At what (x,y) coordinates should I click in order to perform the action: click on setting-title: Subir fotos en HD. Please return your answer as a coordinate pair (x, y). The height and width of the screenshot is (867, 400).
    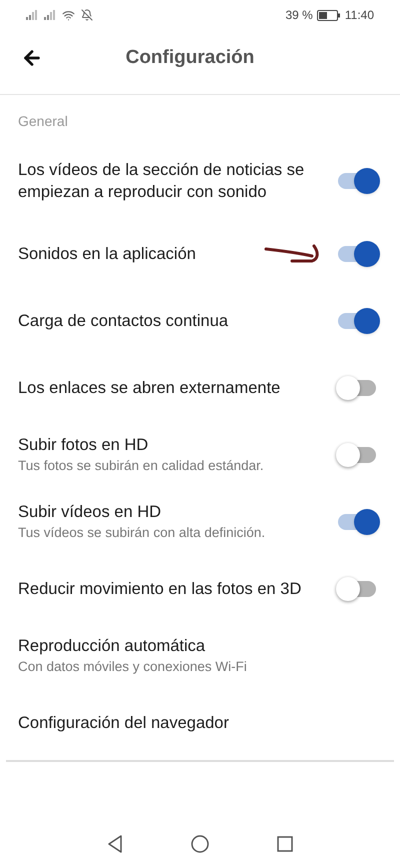
    Looking at the image, I should click on (84, 445).